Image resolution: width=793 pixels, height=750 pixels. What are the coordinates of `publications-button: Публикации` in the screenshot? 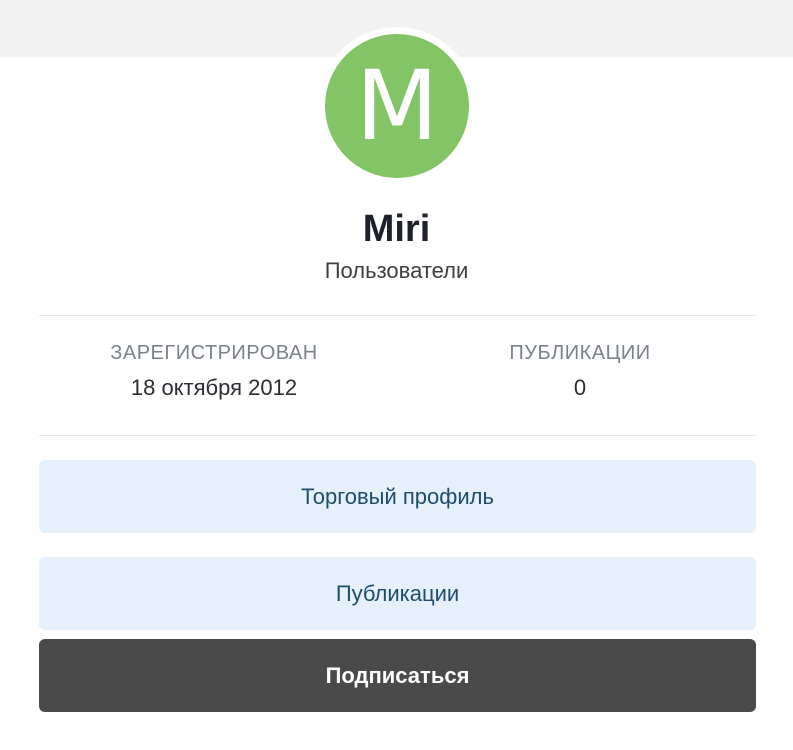 It's located at (397, 593).